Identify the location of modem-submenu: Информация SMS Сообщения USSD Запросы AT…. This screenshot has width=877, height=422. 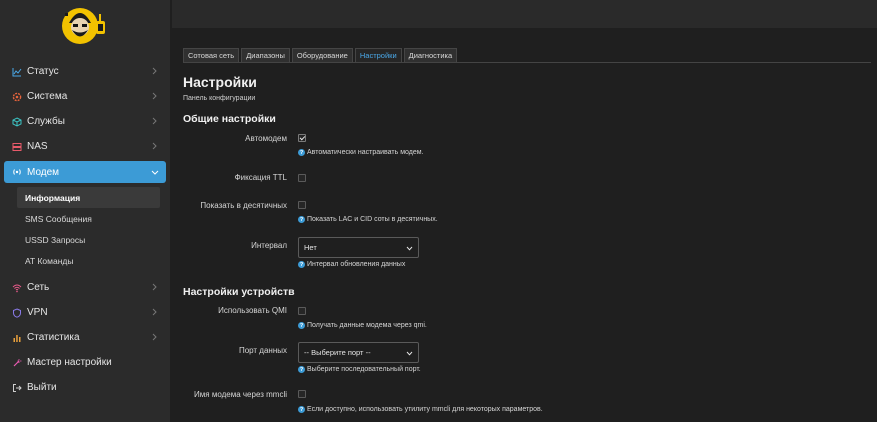
(85, 230).